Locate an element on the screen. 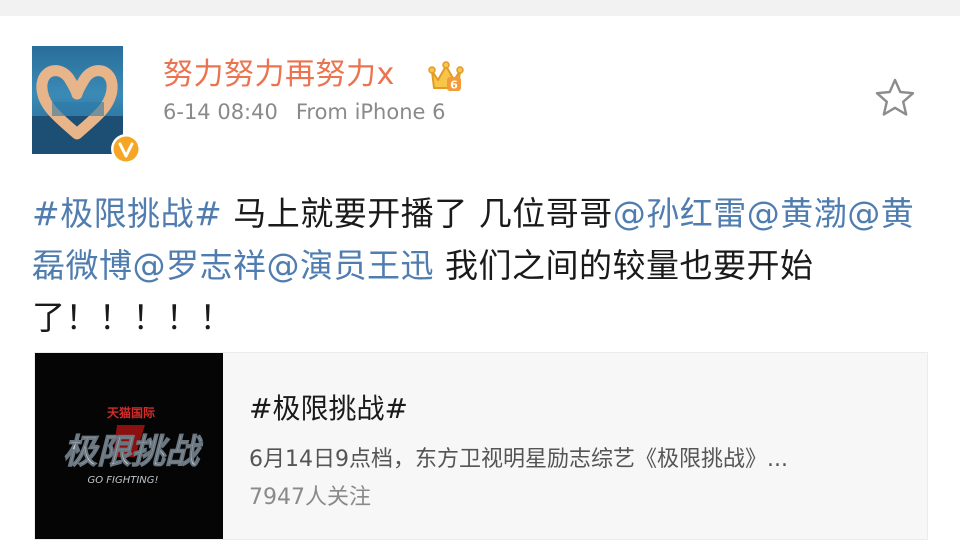 The image size is (960, 549). verified-v-icon is located at coordinates (126, 149).